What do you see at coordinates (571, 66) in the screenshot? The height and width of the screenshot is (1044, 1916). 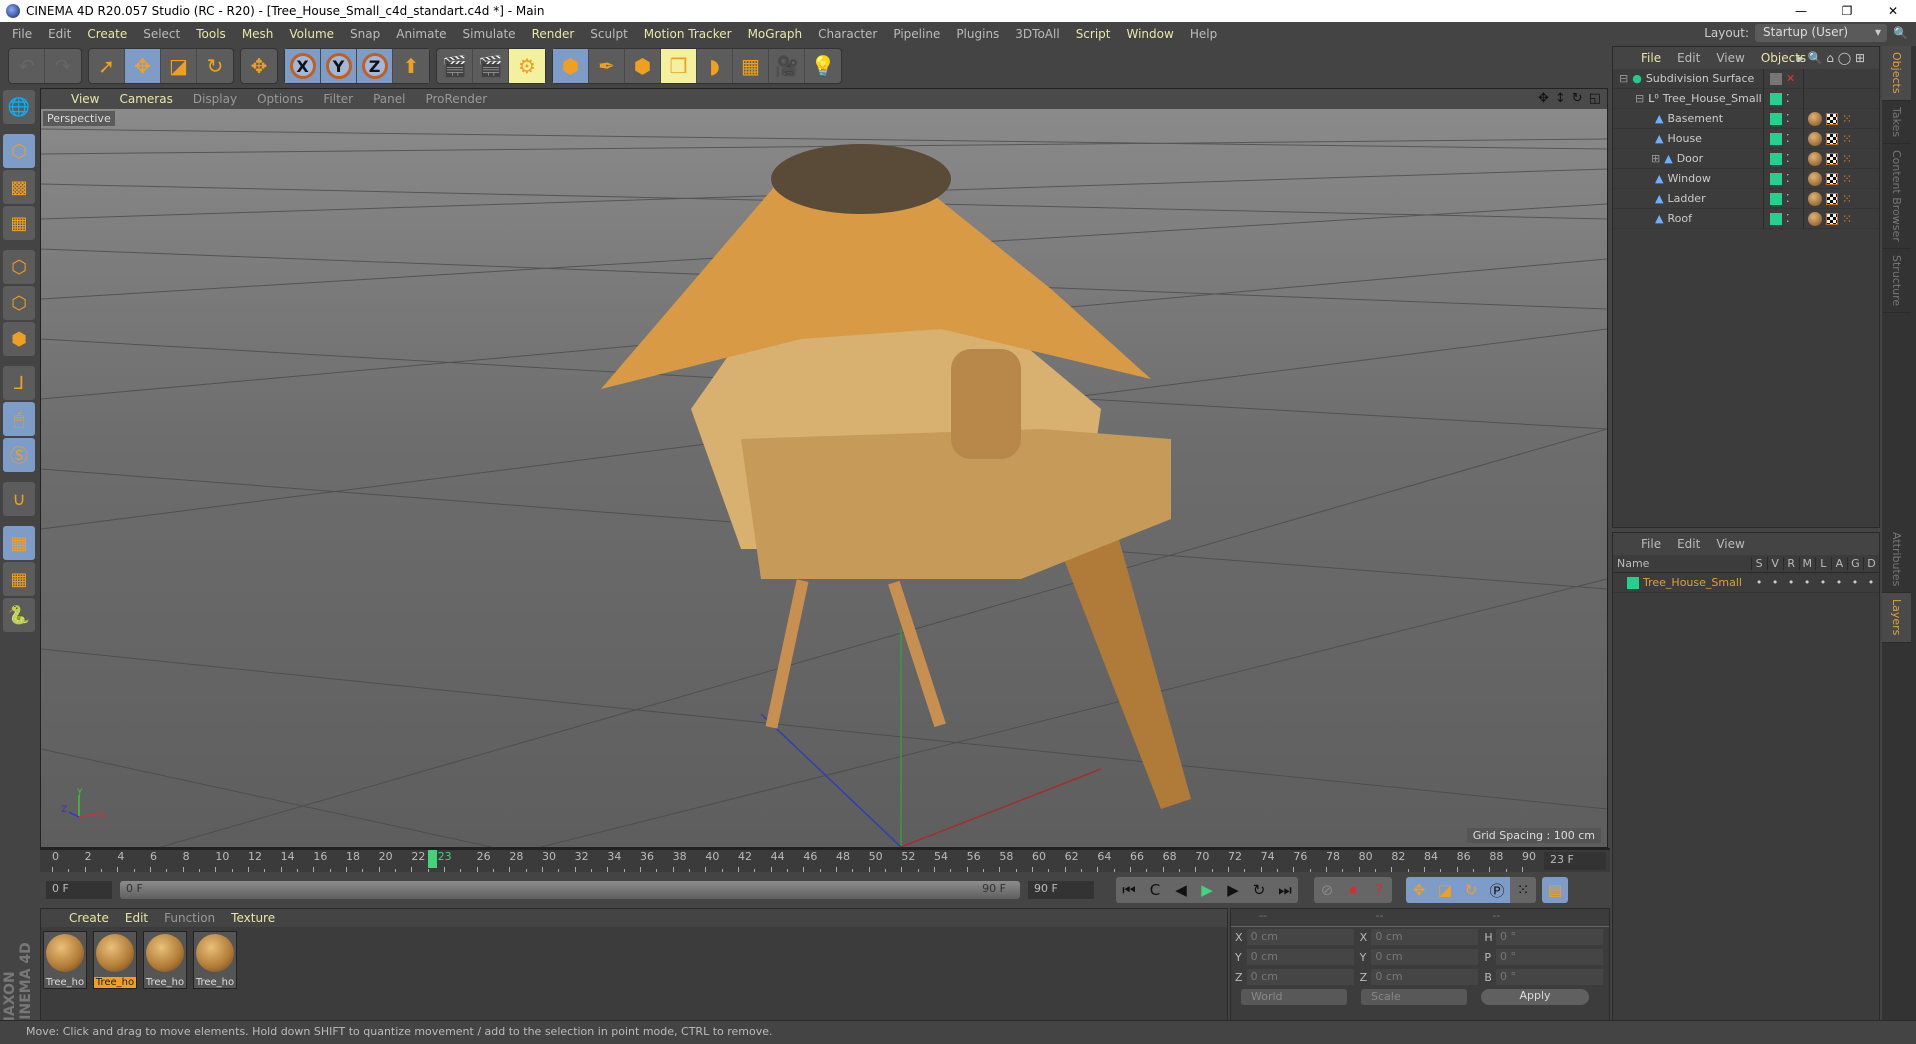 I see `cube-primitive-icon: ⬢` at bounding box center [571, 66].